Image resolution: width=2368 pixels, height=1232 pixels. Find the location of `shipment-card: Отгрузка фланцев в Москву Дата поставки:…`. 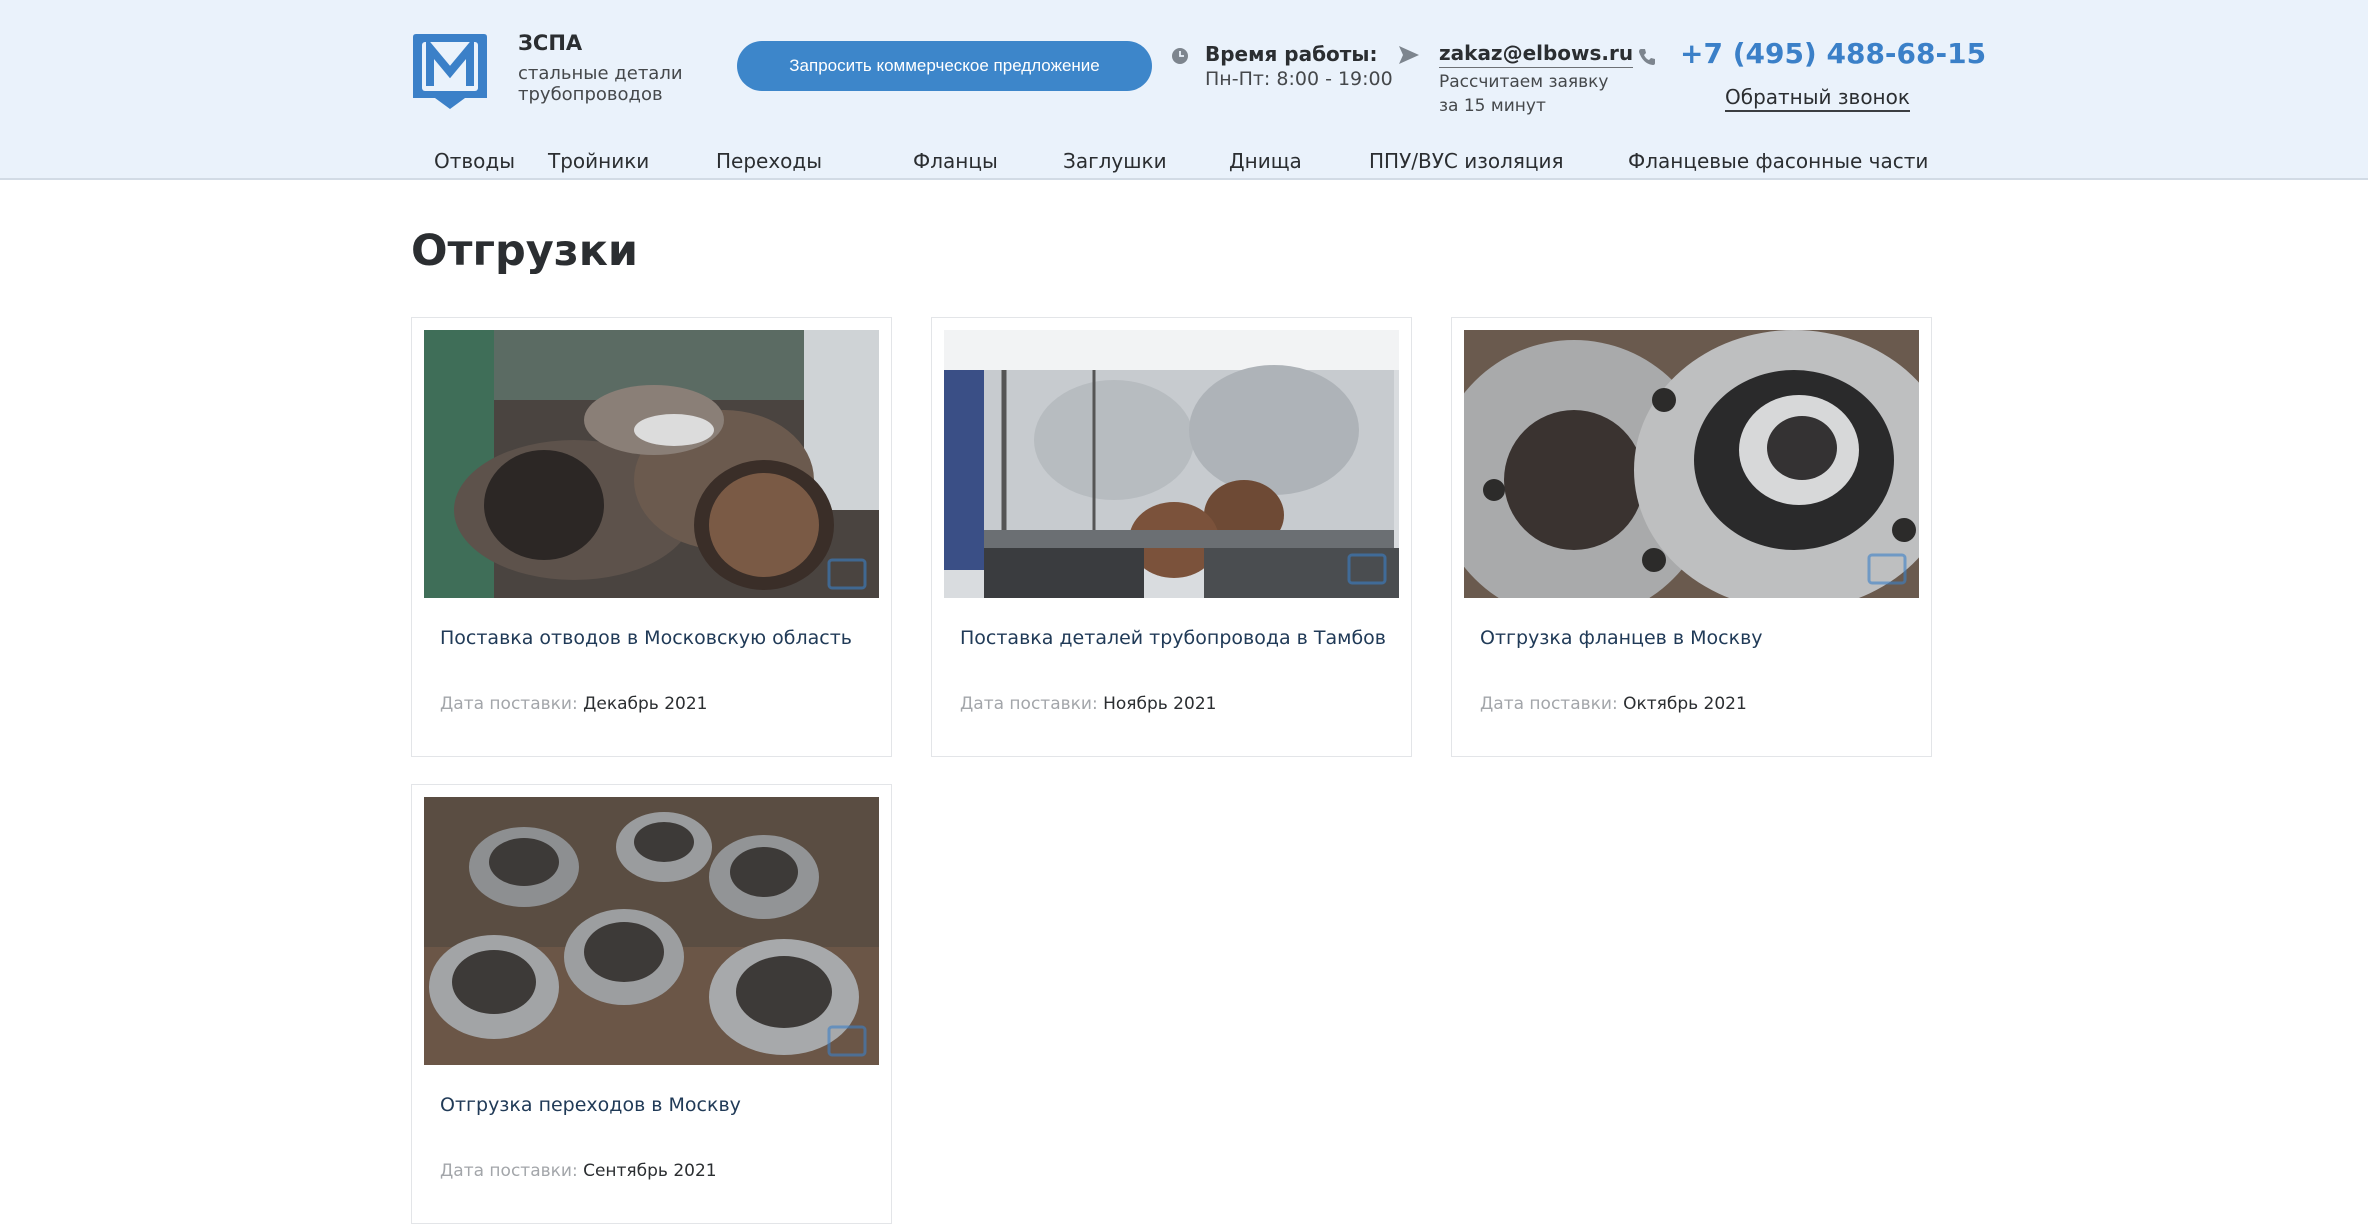

shipment-card: Отгрузка фланцев в Москву Дата поставки:… is located at coordinates (1691, 537).